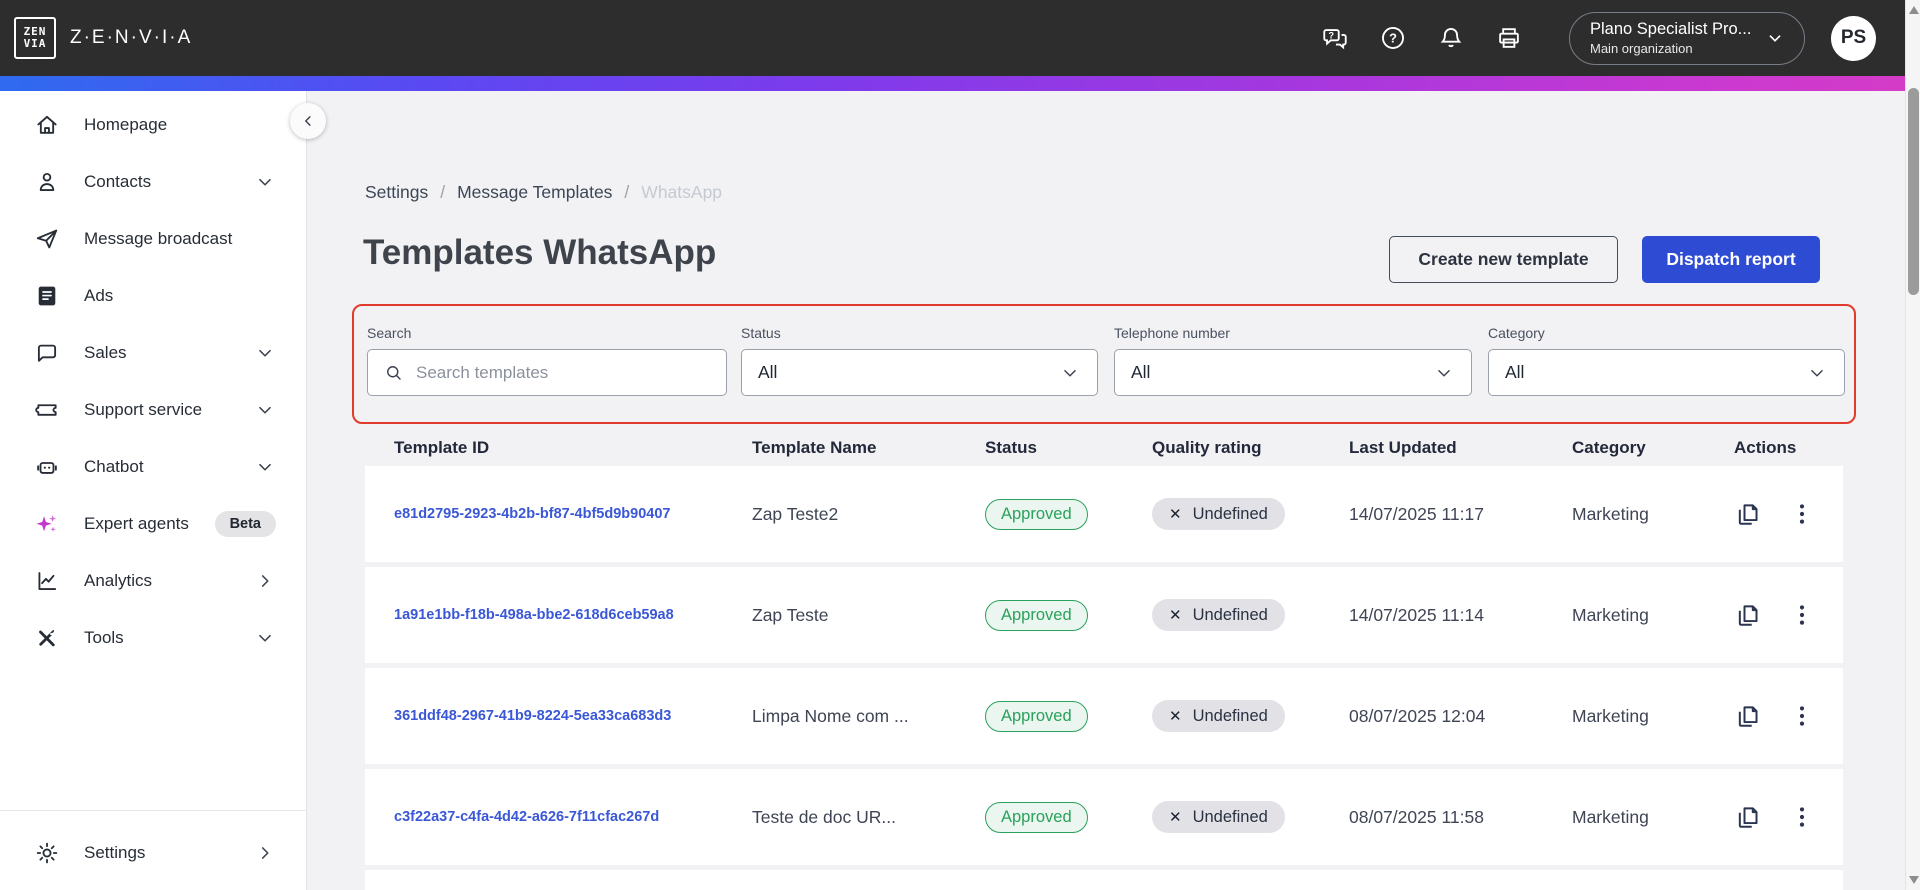 The image size is (1920, 890). What do you see at coordinates (1731, 259) in the screenshot?
I see `dispatch-report-button: Dispatch report` at bounding box center [1731, 259].